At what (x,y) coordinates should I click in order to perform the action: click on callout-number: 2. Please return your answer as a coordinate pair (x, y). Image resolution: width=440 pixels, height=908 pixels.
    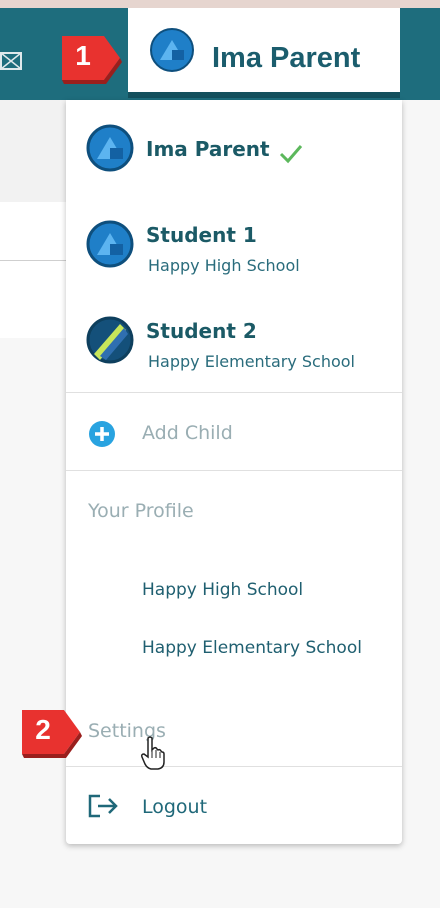
    Looking at the image, I should click on (43, 729).